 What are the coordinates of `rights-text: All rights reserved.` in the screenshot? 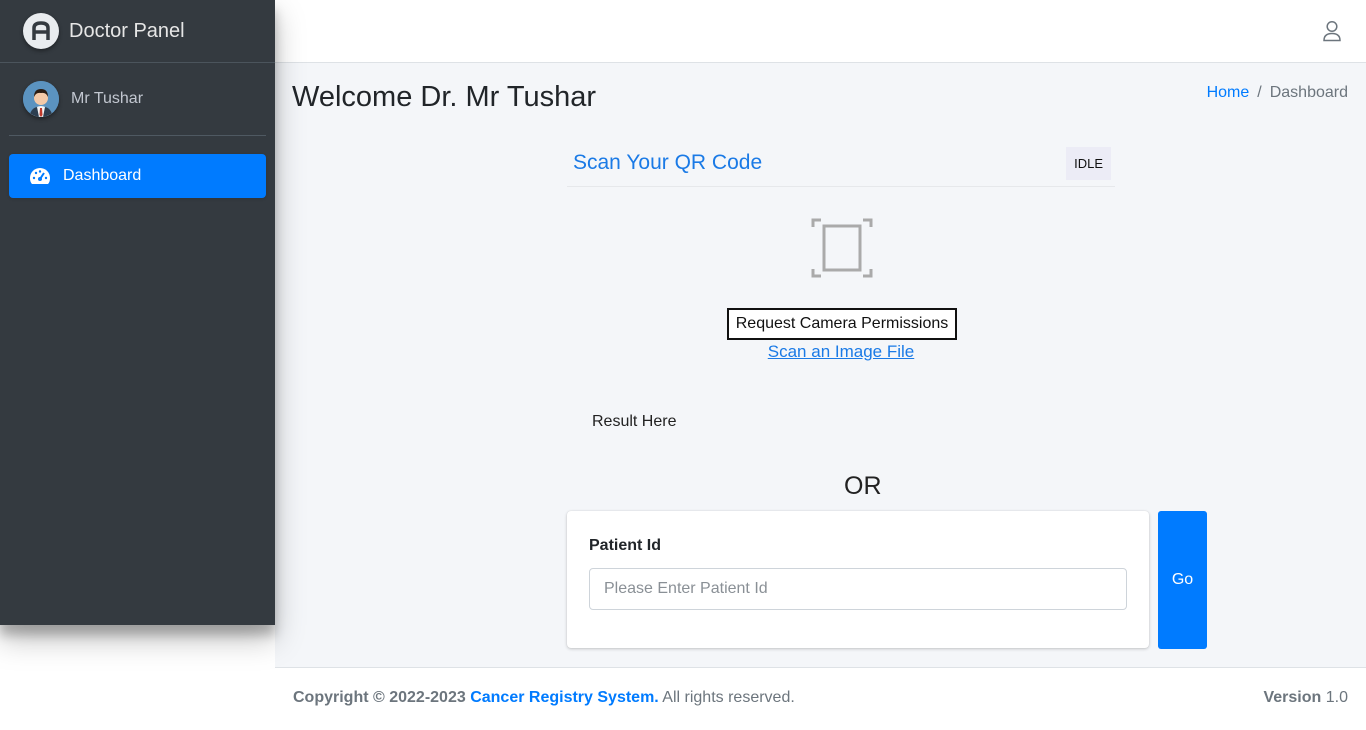 It's located at (728, 697).